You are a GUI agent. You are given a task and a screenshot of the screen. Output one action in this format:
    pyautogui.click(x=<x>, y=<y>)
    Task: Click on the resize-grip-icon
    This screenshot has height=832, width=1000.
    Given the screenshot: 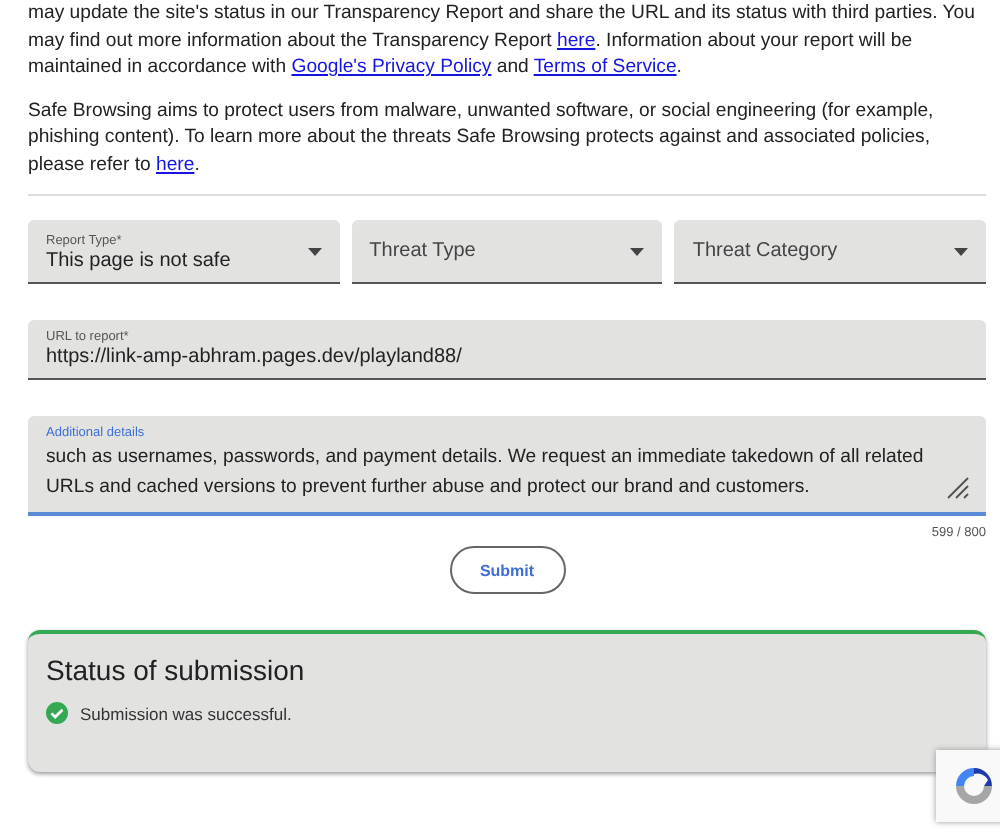 What is the action you would take?
    pyautogui.click(x=958, y=488)
    